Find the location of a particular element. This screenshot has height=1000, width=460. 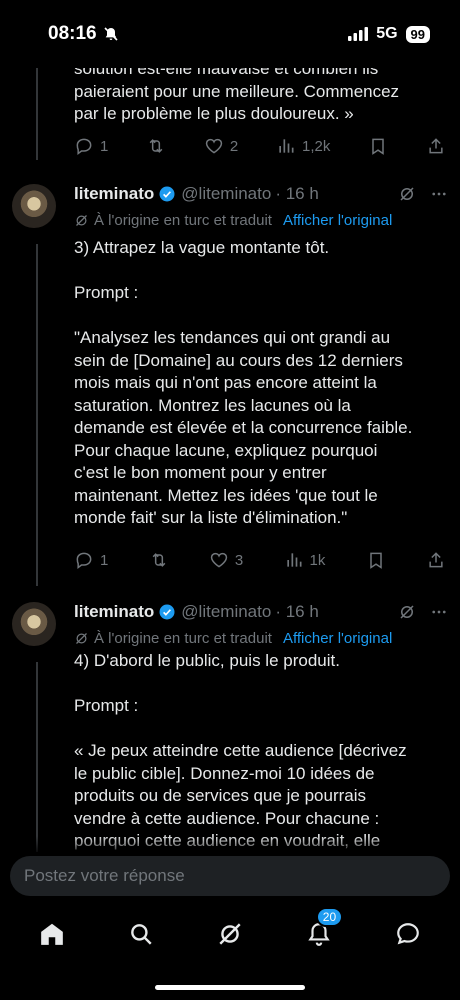

nav-grok is located at coordinates (230, 934).